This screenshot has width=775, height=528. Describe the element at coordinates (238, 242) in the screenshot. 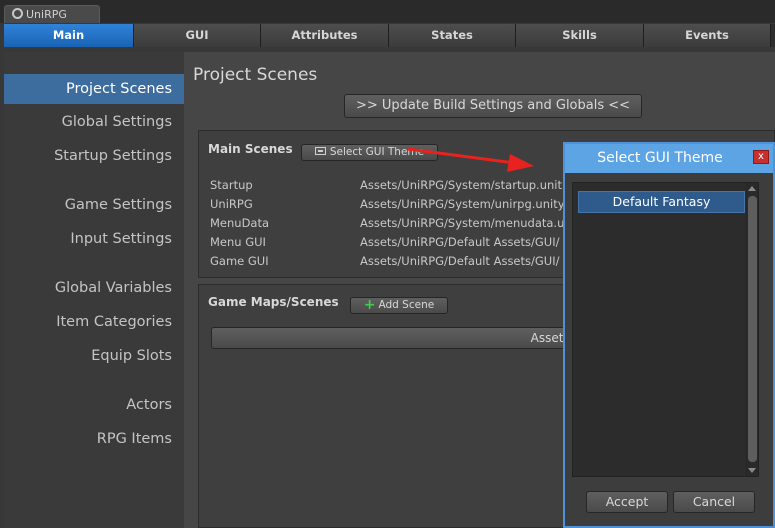

I see `scene-row-label: Menu GUI` at that location.